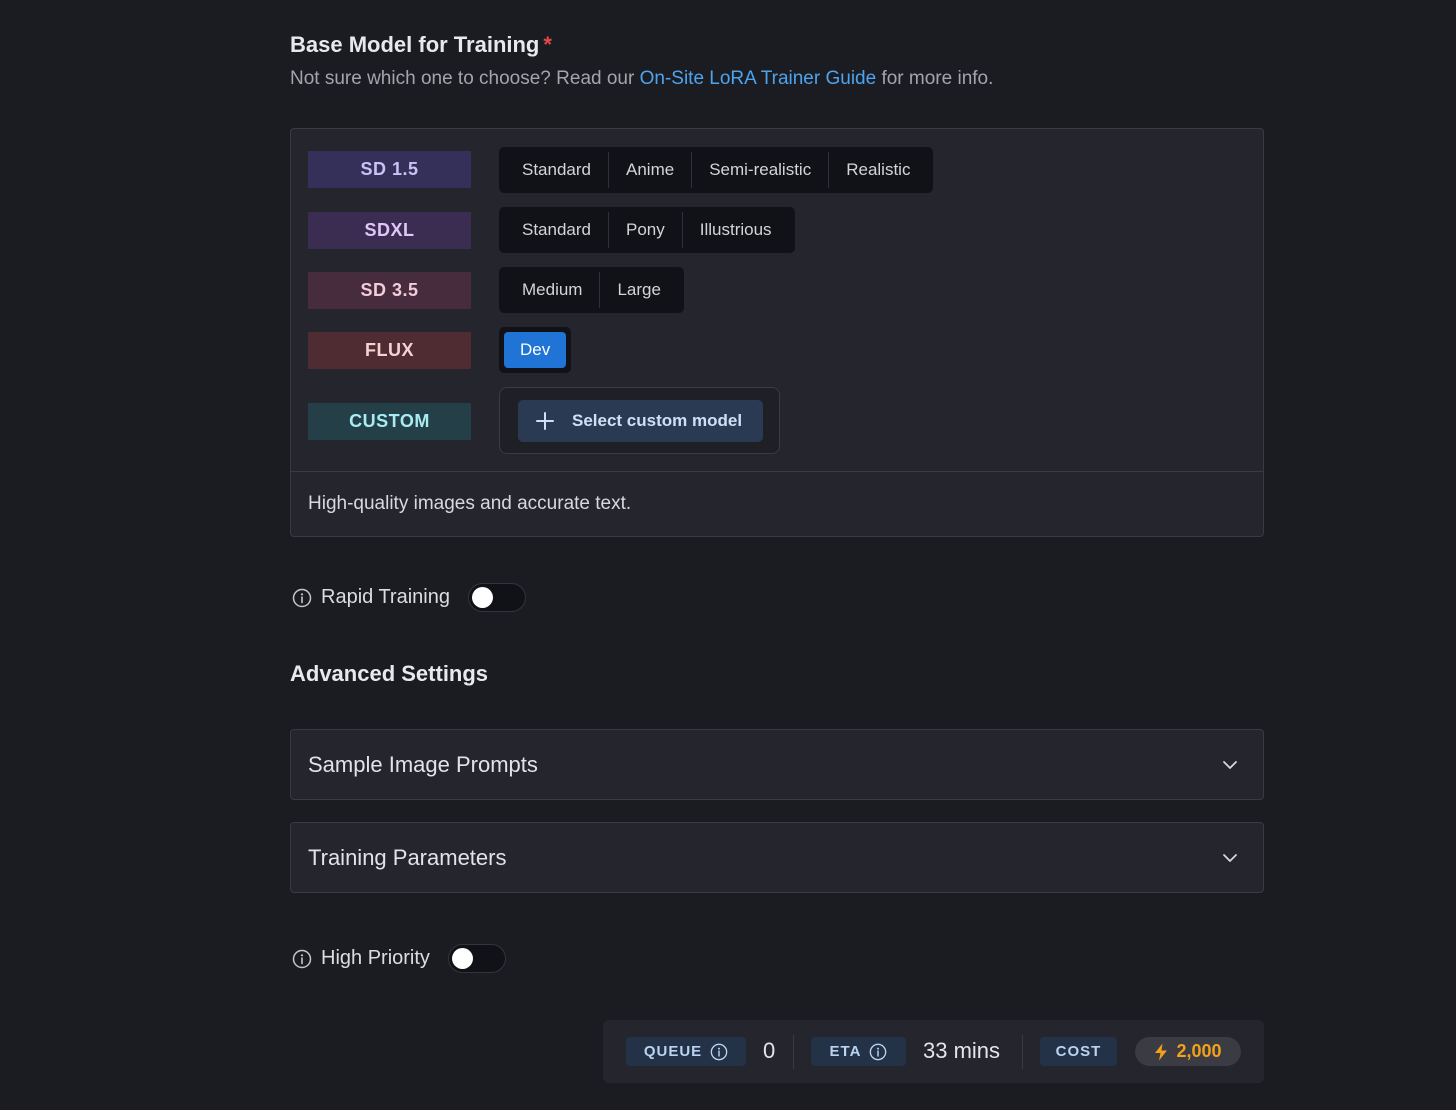 This screenshot has width=1456, height=1110. I want to click on option-sdxl-standard: Standard, so click(557, 230).